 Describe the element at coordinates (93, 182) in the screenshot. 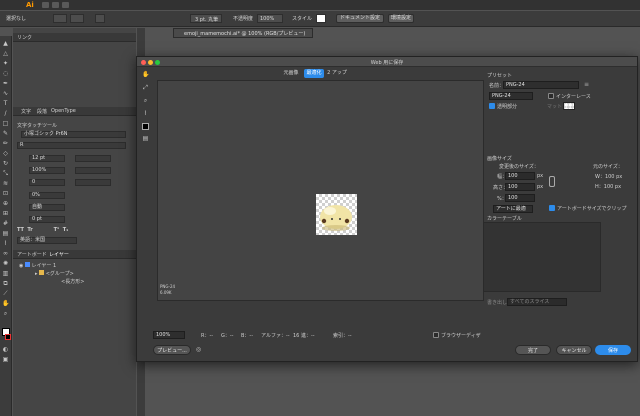

I see `char-spacing-field` at that location.